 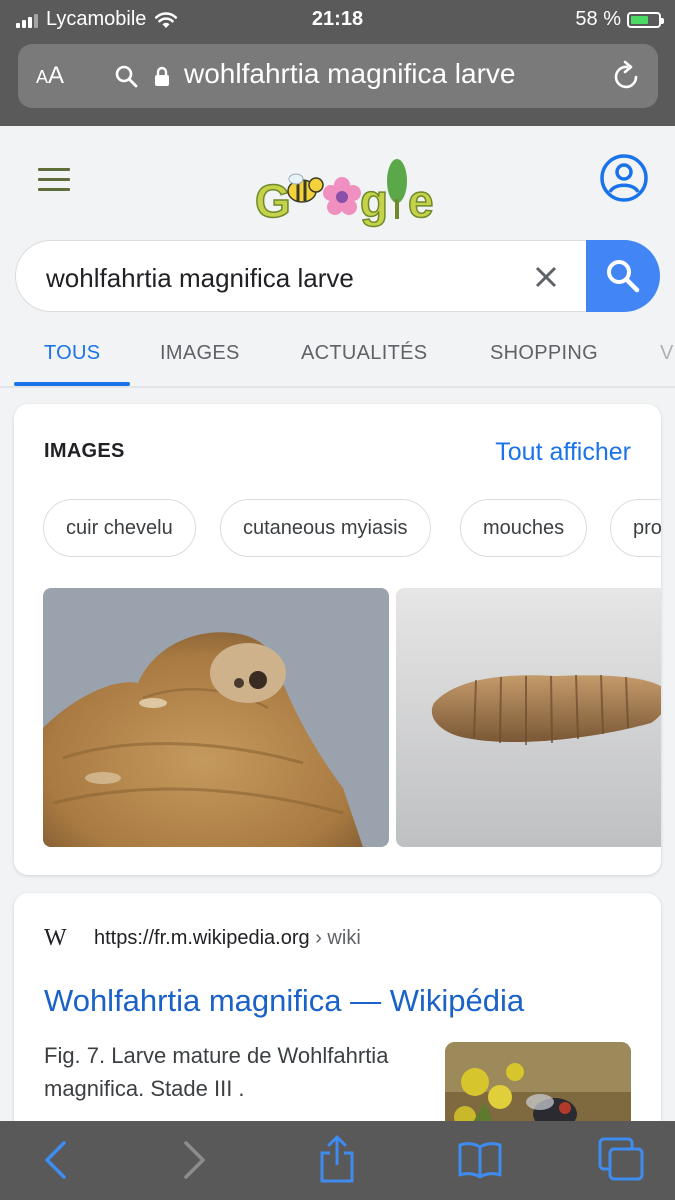 I want to click on see-all-link: Tout afficher, so click(x=563, y=452).